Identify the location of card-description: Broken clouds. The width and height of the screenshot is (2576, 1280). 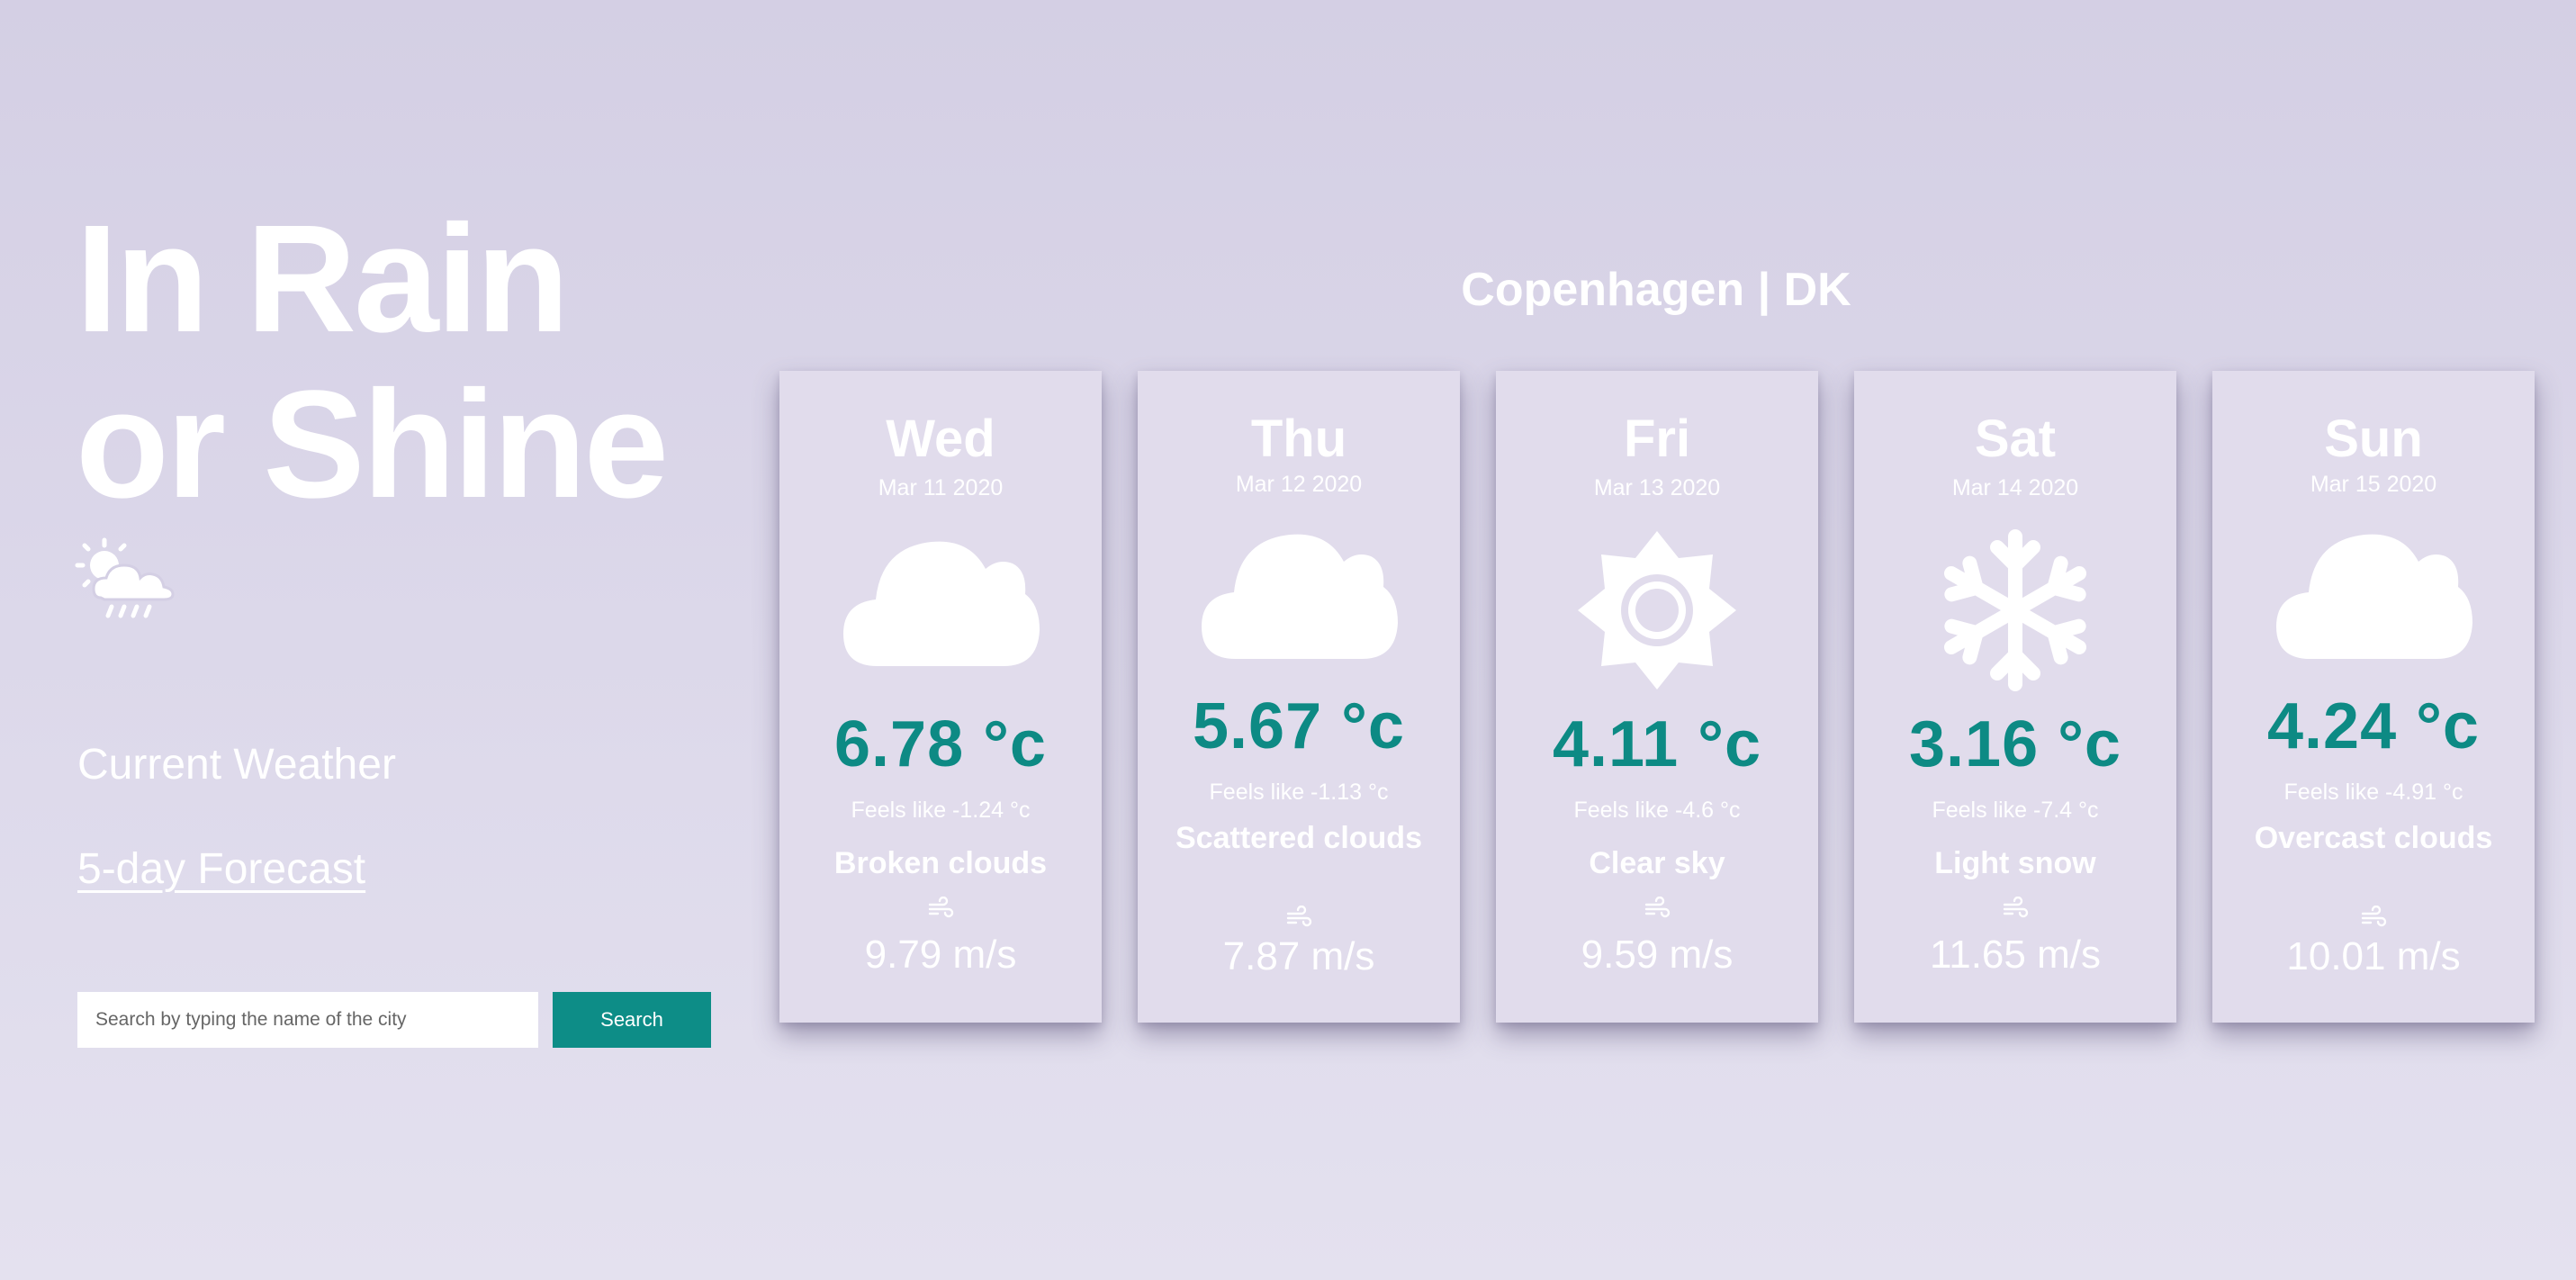
(940, 863).